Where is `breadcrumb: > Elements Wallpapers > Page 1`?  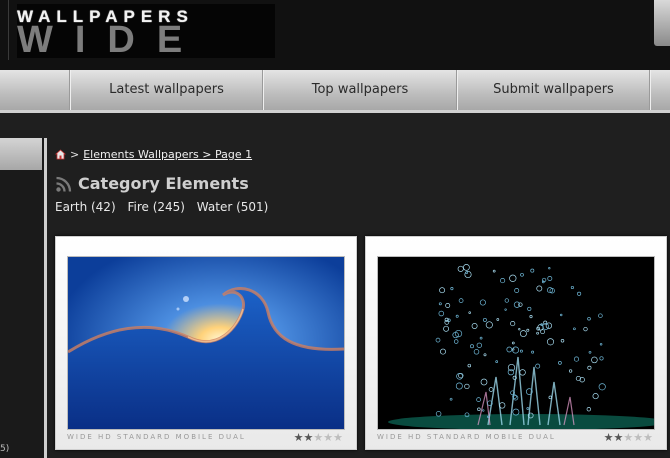 breadcrumb: > Elements Wallpapers > Page 1 is located at coordinates (153, 154).